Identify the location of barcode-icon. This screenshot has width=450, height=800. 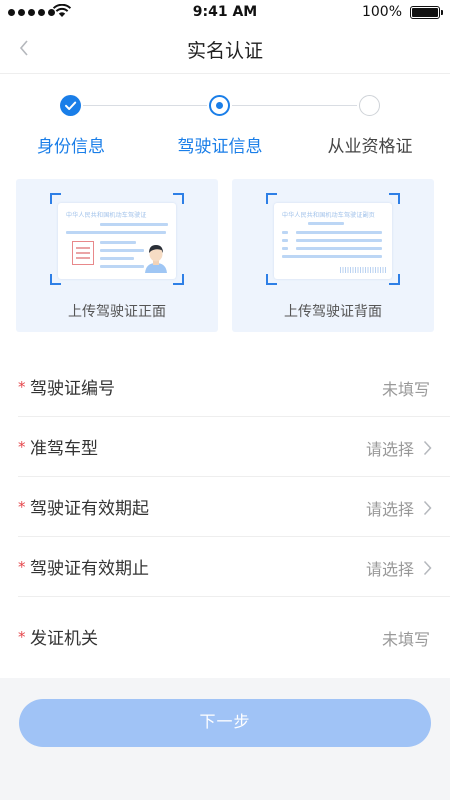
(363, 270).